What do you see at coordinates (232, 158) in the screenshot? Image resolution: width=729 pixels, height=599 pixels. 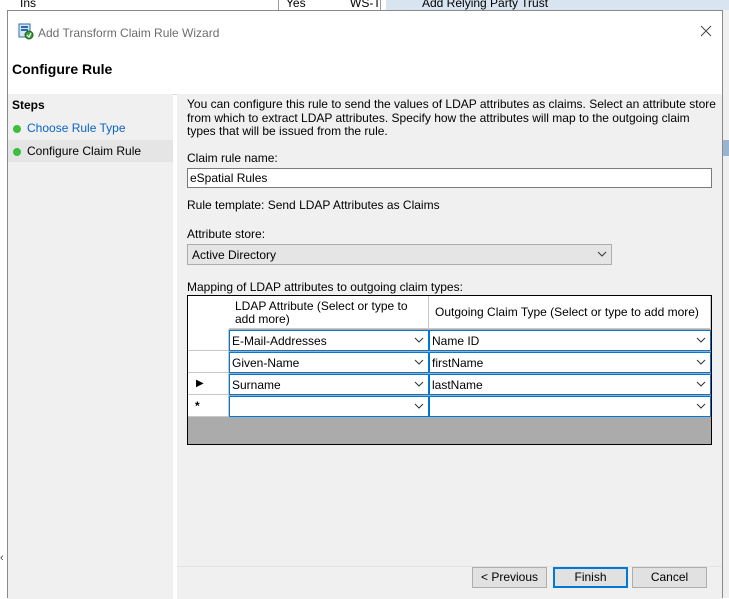 I see `claim-rule-name-label: Claim rule name:` at bounding box center [232, 158].